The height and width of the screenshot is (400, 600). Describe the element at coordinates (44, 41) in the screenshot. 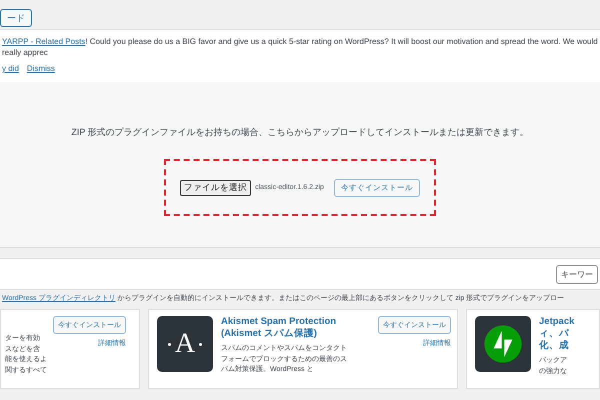

I see `plugin-link: YARPP - Related Posts` at that location.